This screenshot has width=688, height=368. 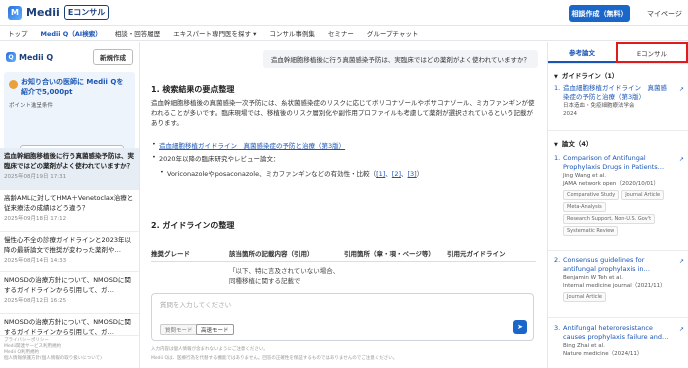 I want to click on medii-logo: M Medii Eコンサル, so click(x=59, y=12).